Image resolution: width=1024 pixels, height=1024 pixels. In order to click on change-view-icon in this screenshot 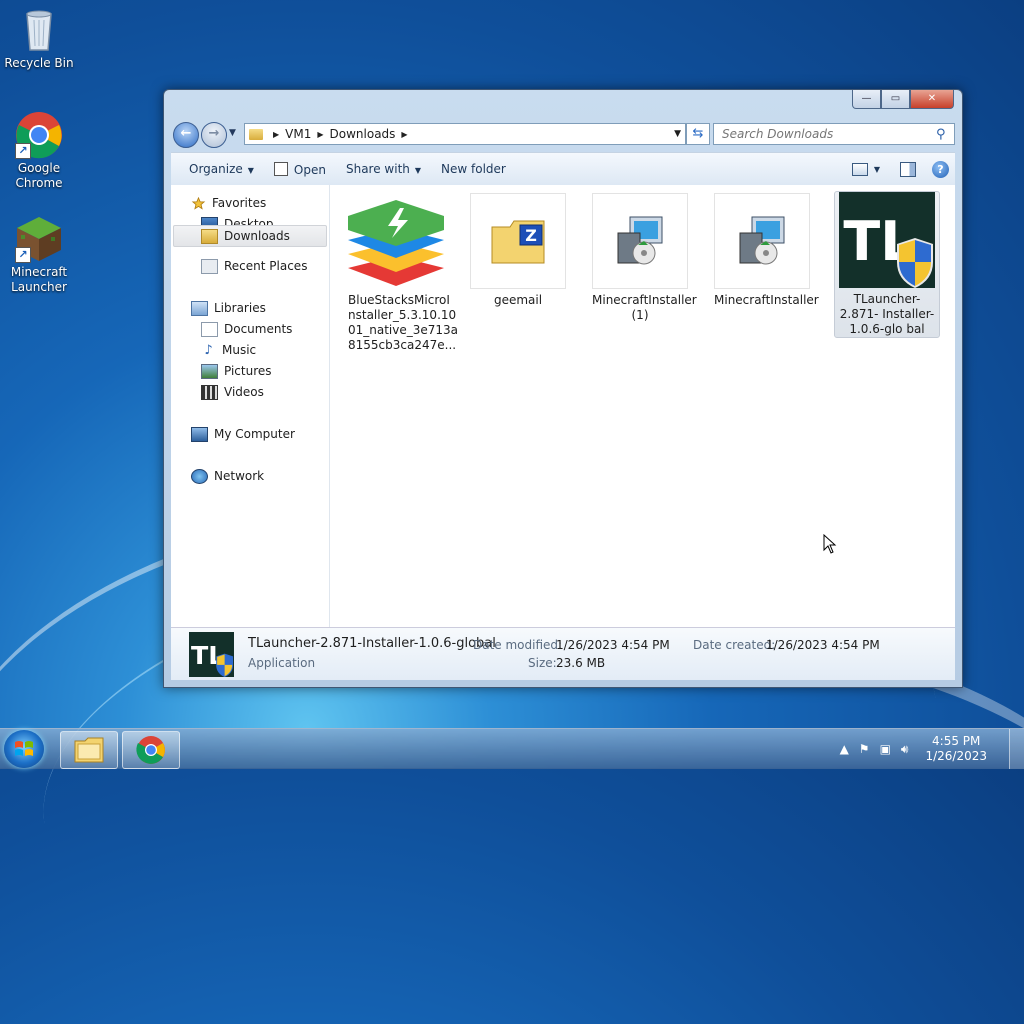, I will do `click(859, 169)`.